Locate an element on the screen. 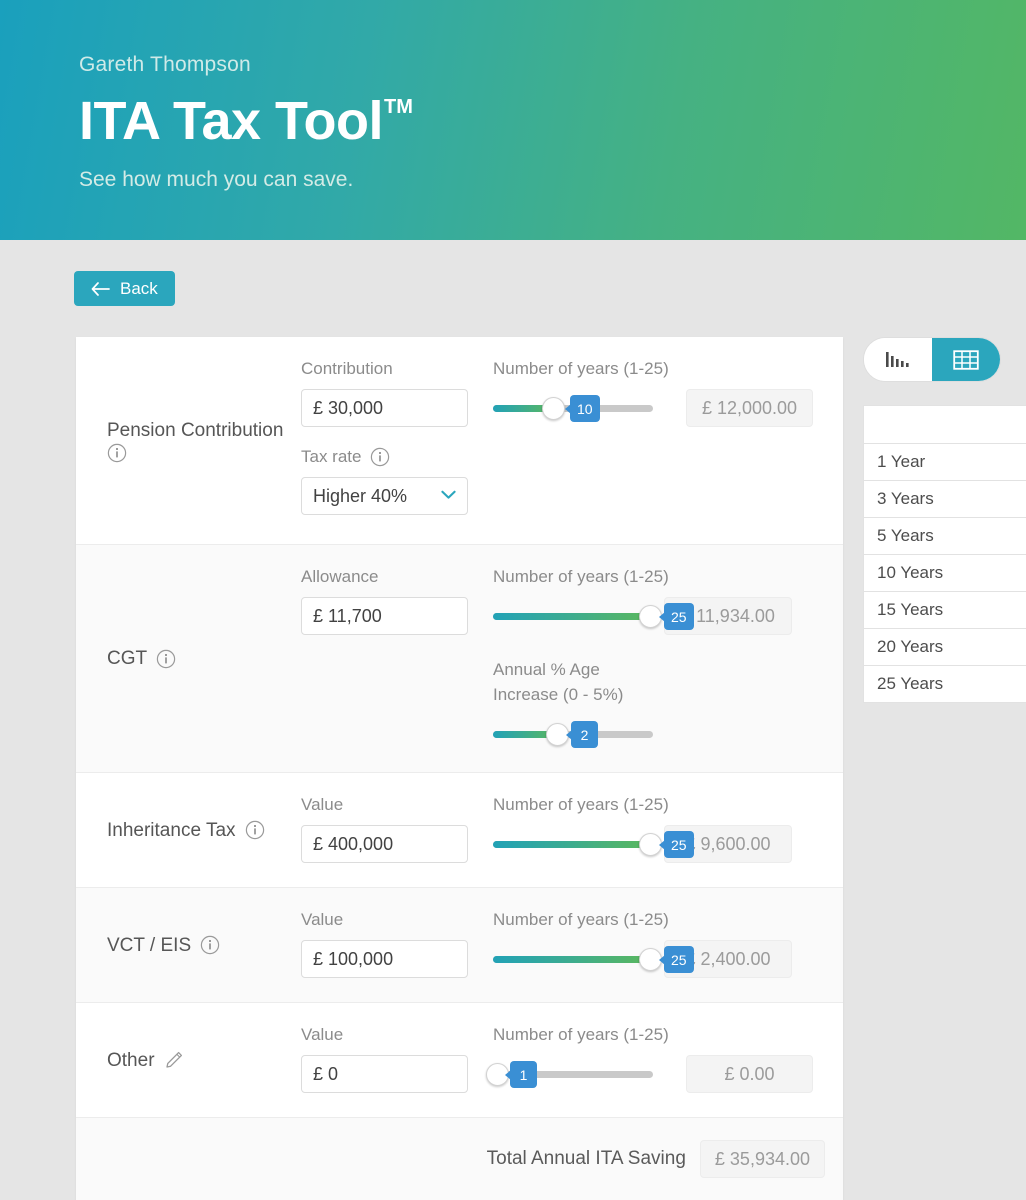 The image size is (1026, 1200). row-label-inheritance-tax: Inheritance Tax is located at coordinates (204, 830).